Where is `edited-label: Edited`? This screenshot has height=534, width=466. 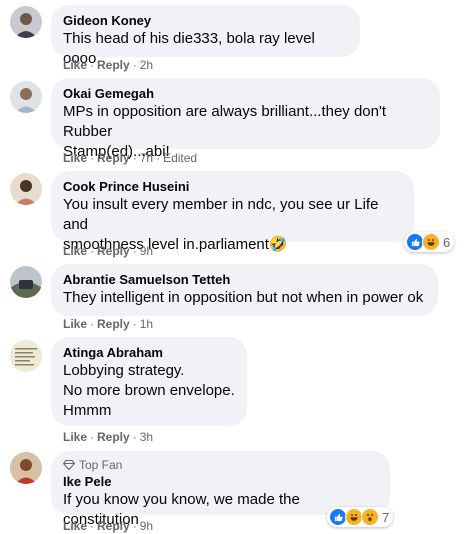
edited-label: Edited is located at coordinates (180, 158).